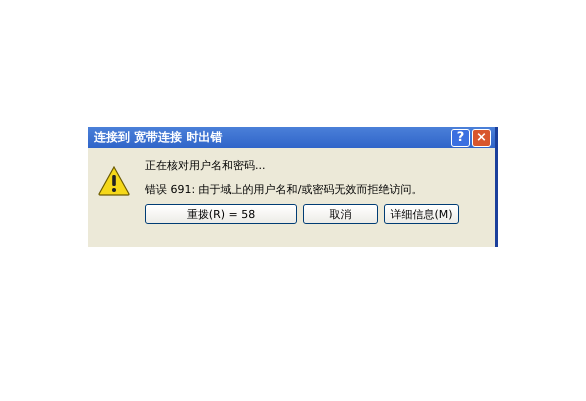 The height and width of the screenshot is (401, 586). What do you see at coordinates (114, 181) in the screenshot?
I see `warning-icon` at bounding box center [114, 181].